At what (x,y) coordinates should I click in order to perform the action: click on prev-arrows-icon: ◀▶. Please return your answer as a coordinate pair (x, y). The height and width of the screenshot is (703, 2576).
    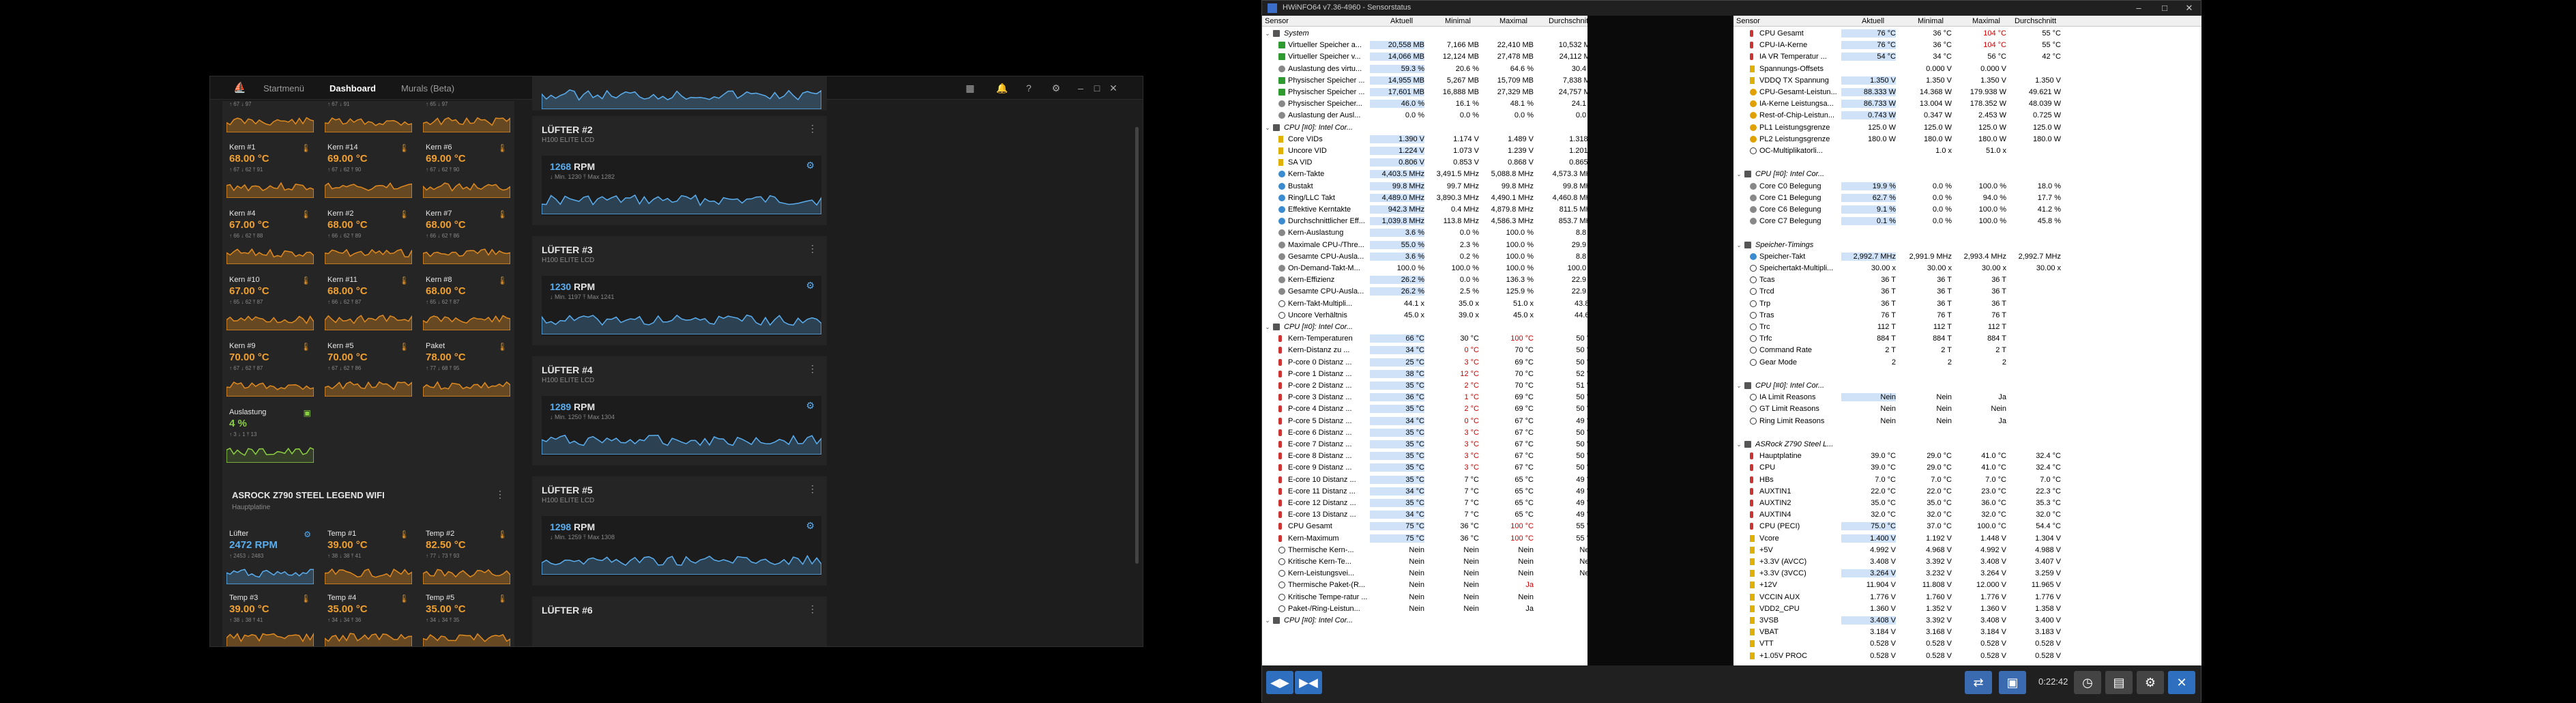
    Looking at the image, I should click on (1279, 682).